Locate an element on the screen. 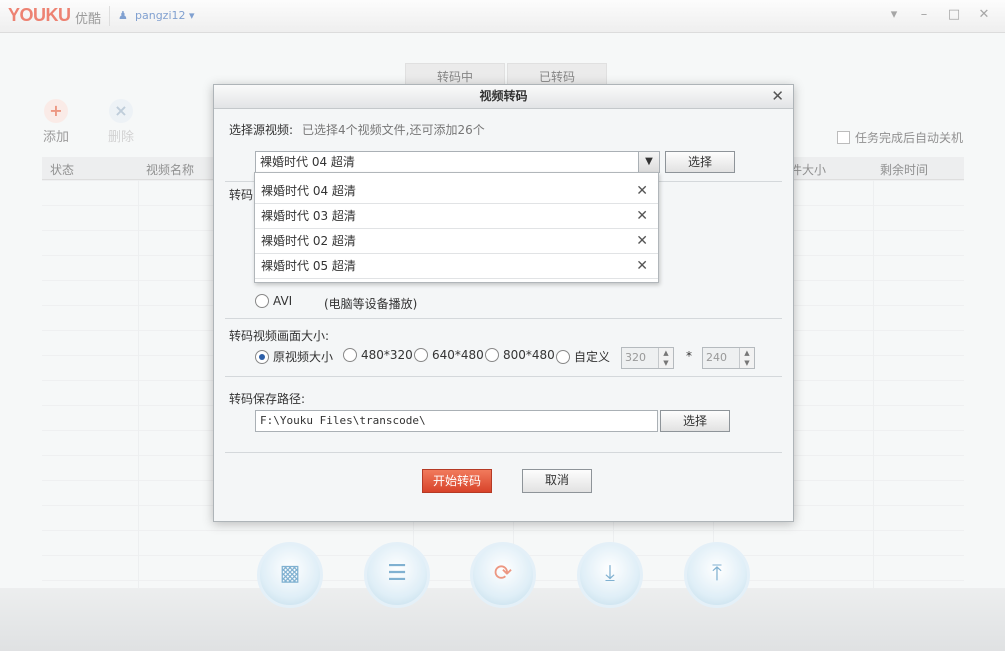  radio-selected-icon is located at coordinates (262, 357).